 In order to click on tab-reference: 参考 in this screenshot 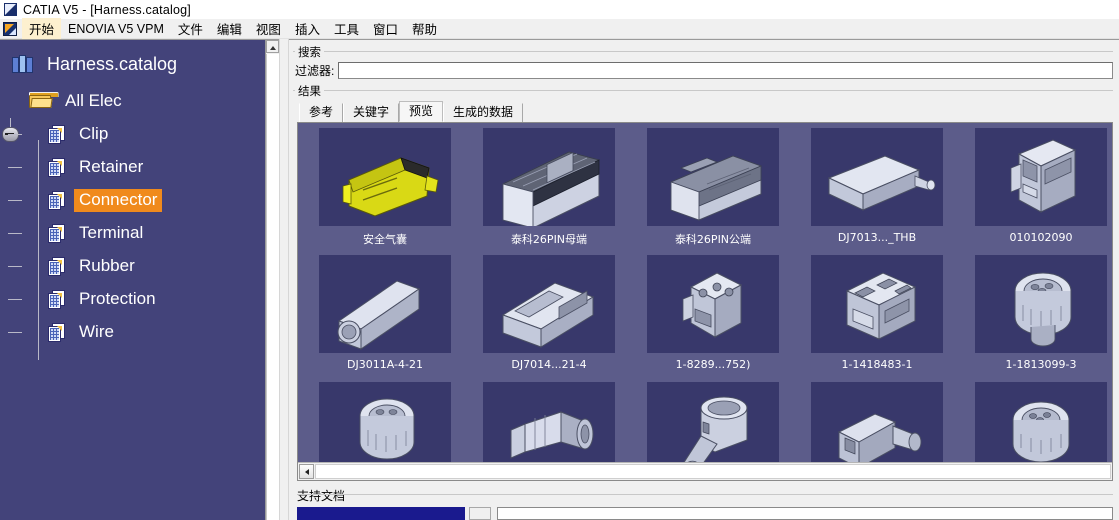, I will do `click(321, 112)`.